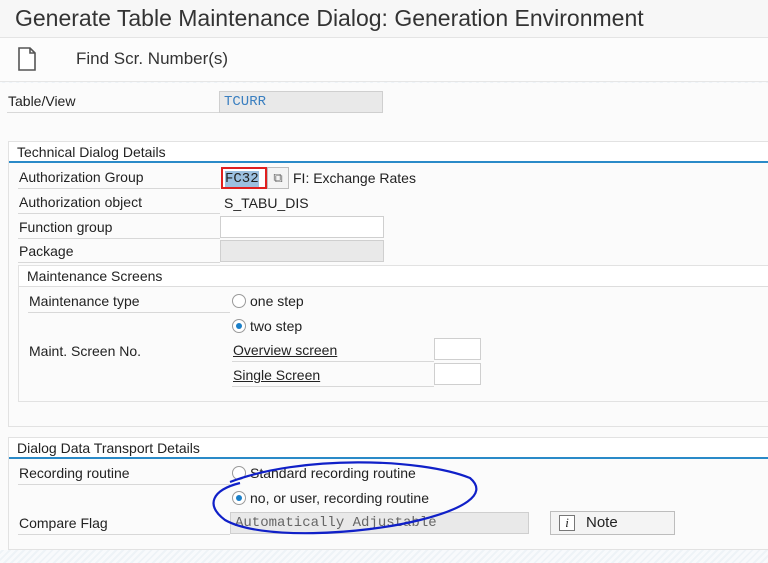 Image resolution: width=768 pixels, height=563 pixels. I want to click on single-screen-label: Single Screen, so click(333, 376).